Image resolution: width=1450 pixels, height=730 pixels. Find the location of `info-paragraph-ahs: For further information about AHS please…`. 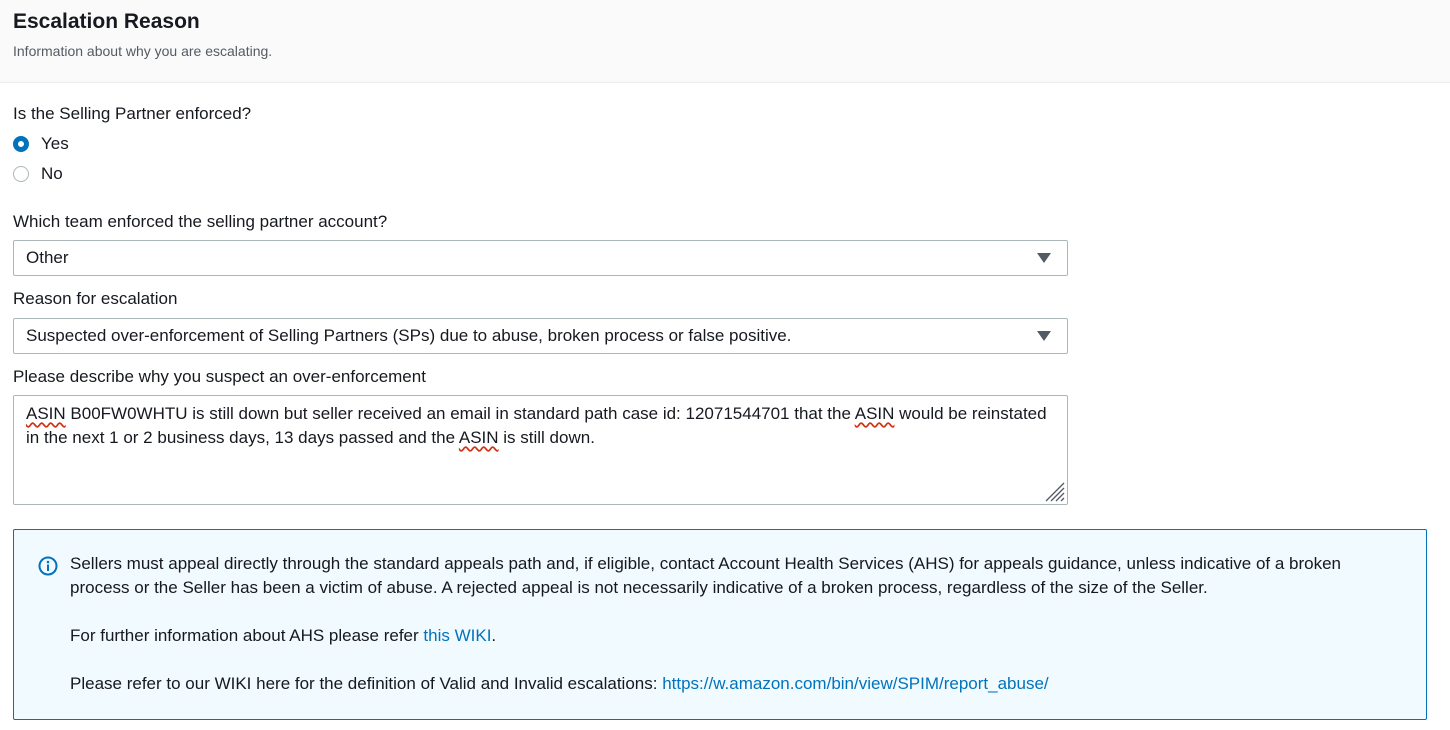

info-paragraph-ahs: For further information about AHS please… is located at coordinates (730, 636).